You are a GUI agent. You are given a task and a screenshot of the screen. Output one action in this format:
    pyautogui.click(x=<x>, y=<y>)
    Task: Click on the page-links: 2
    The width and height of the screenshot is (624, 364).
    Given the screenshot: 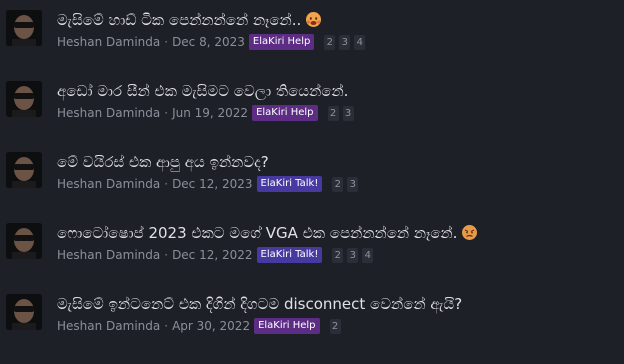 What is the action you would take?
    pyautogui.click(x=337, y=326)
    